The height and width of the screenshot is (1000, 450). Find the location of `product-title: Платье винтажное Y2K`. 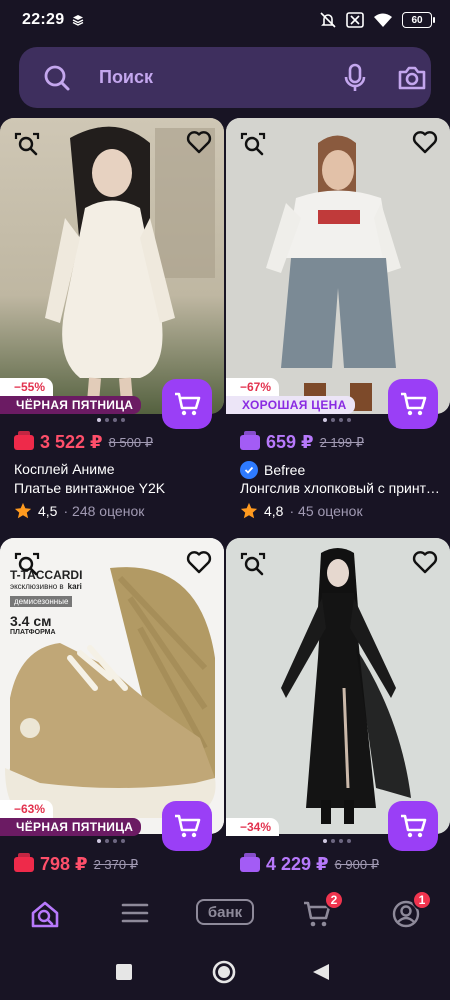

product-title: Платье винтажное Y2K is located at coordinates (90, 488).